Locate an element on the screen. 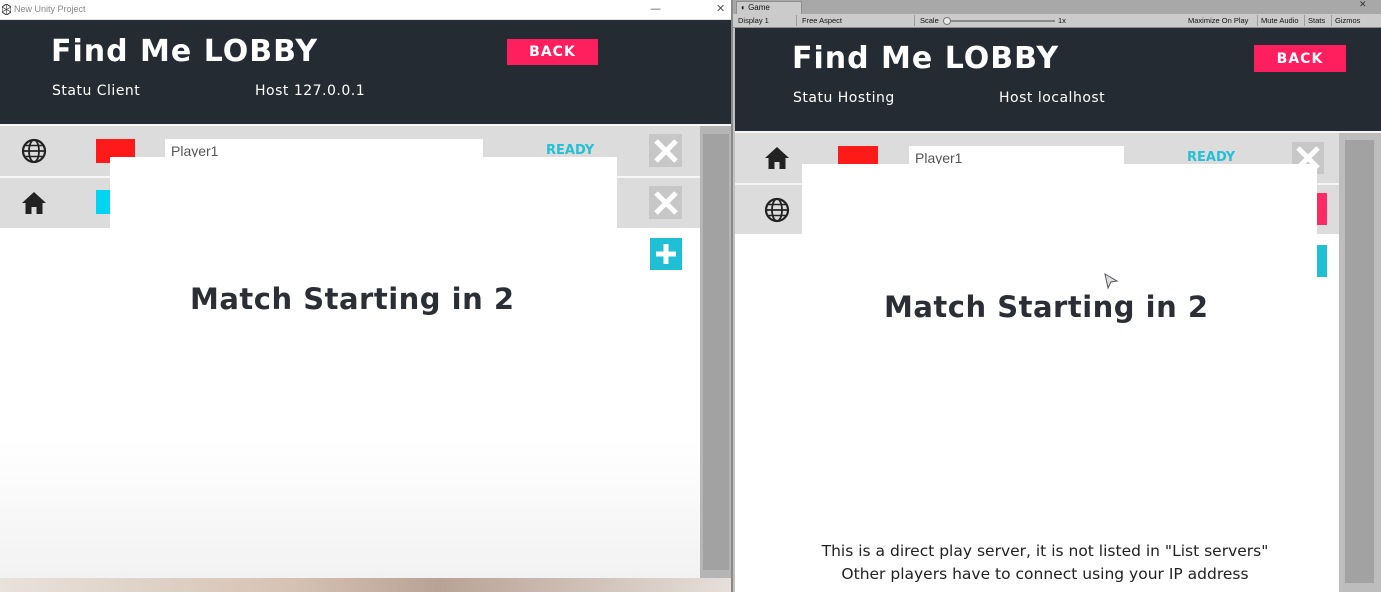 This screenshot has width=1381, height=592. tab-game: ◐ Game is located at coordinates (769, 7).